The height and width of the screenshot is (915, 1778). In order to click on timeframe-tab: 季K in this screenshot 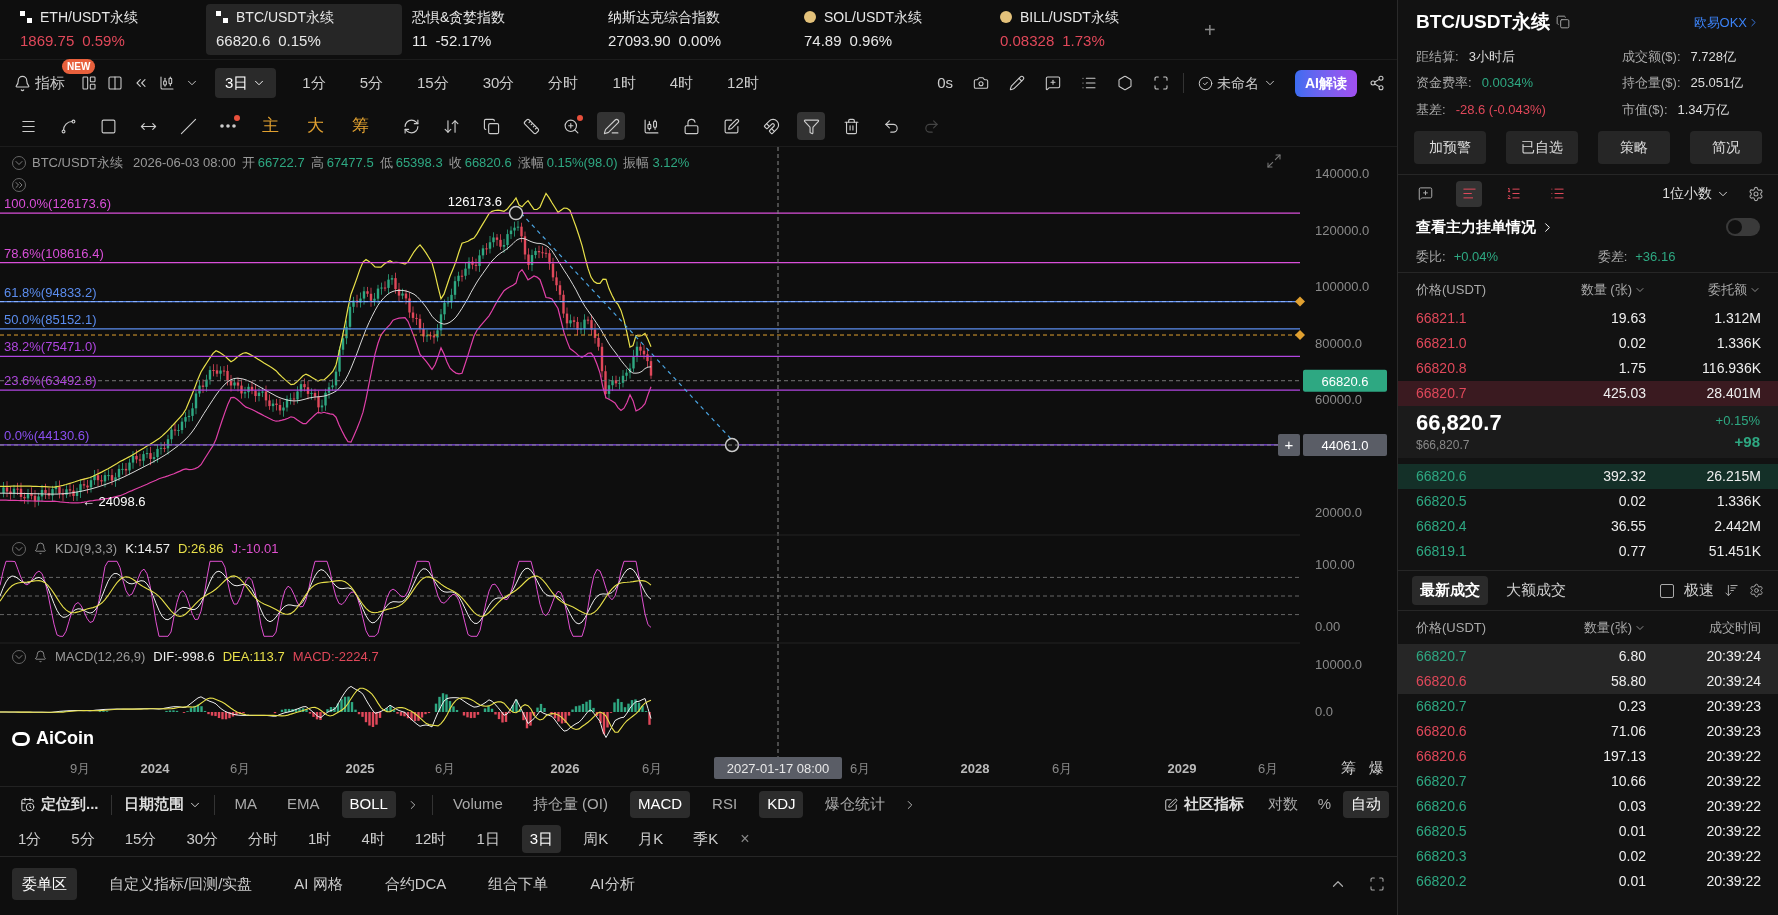, I will do `click(706, 839)`.